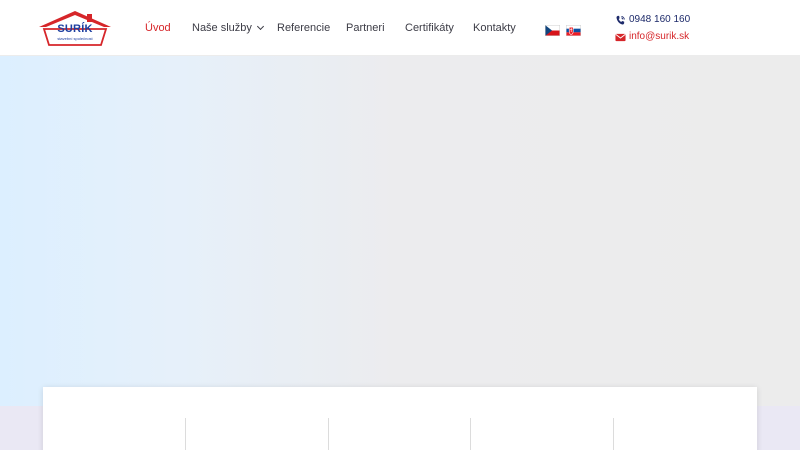  What do you see at coordinates (659, 36) in the screenshot?
I see `email-address: info@surik.sk` at bounding box center [659, 36].